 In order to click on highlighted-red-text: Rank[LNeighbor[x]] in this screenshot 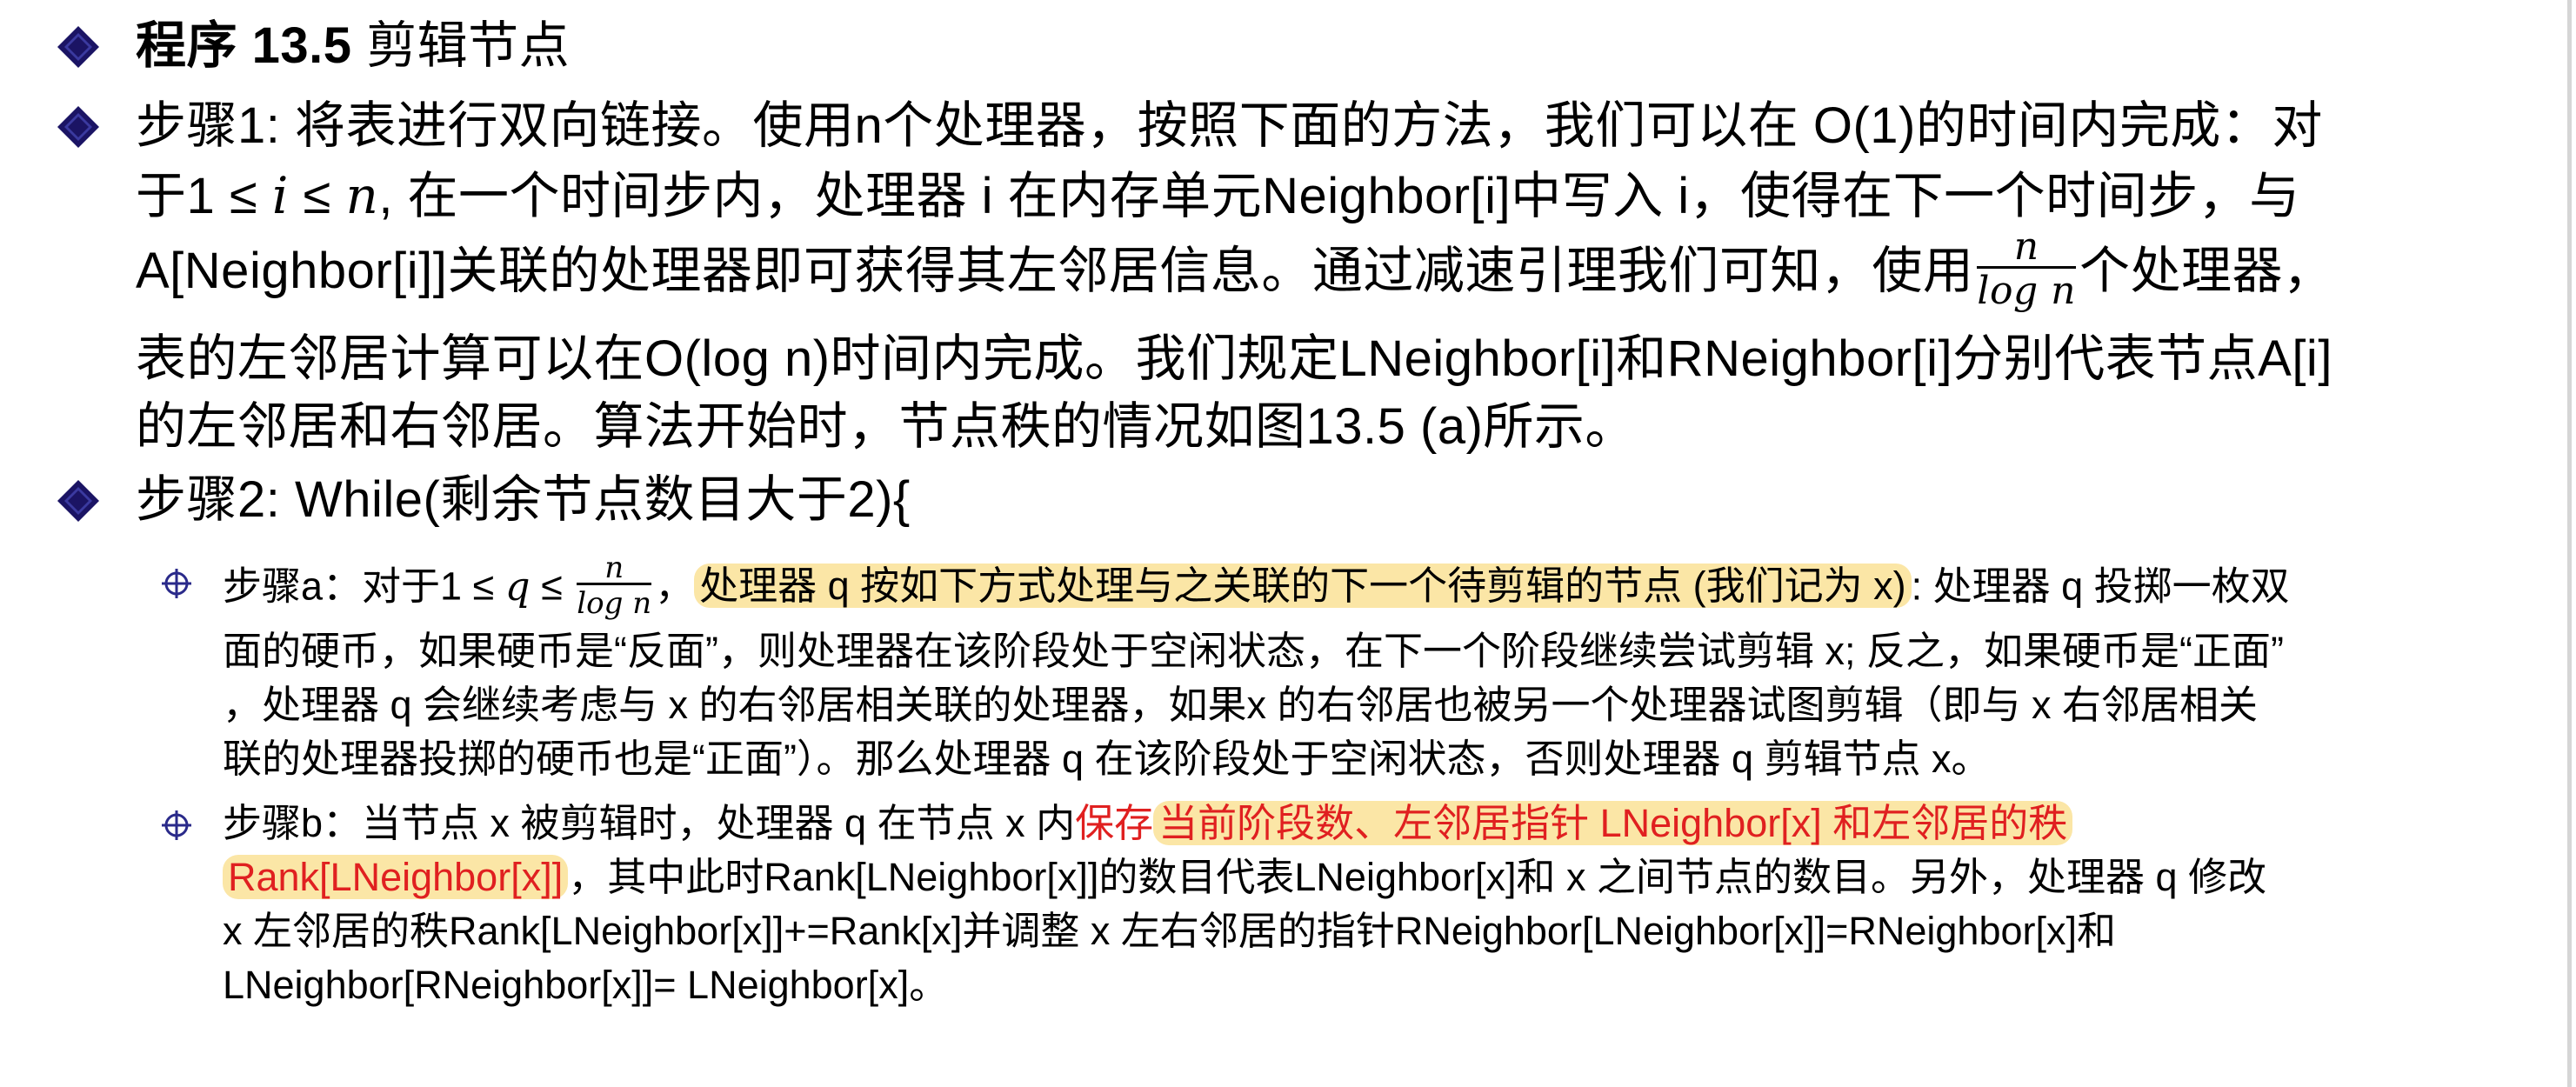, I will do `click(396, 877)`.